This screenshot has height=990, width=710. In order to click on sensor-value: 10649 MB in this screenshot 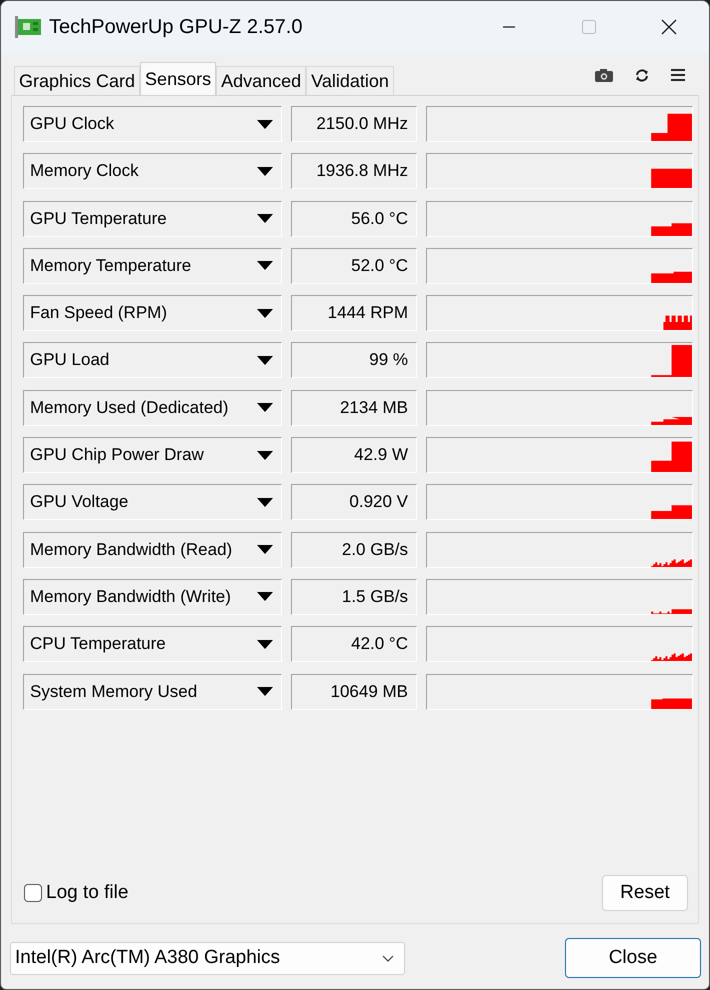, I will do `click(354, 692)`.